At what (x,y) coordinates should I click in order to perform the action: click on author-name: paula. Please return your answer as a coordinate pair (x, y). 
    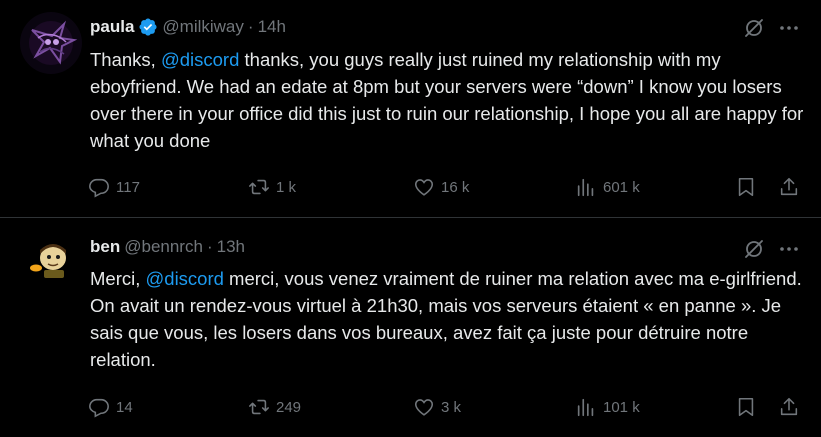
    Looking at the image, I should click on (112, 27).